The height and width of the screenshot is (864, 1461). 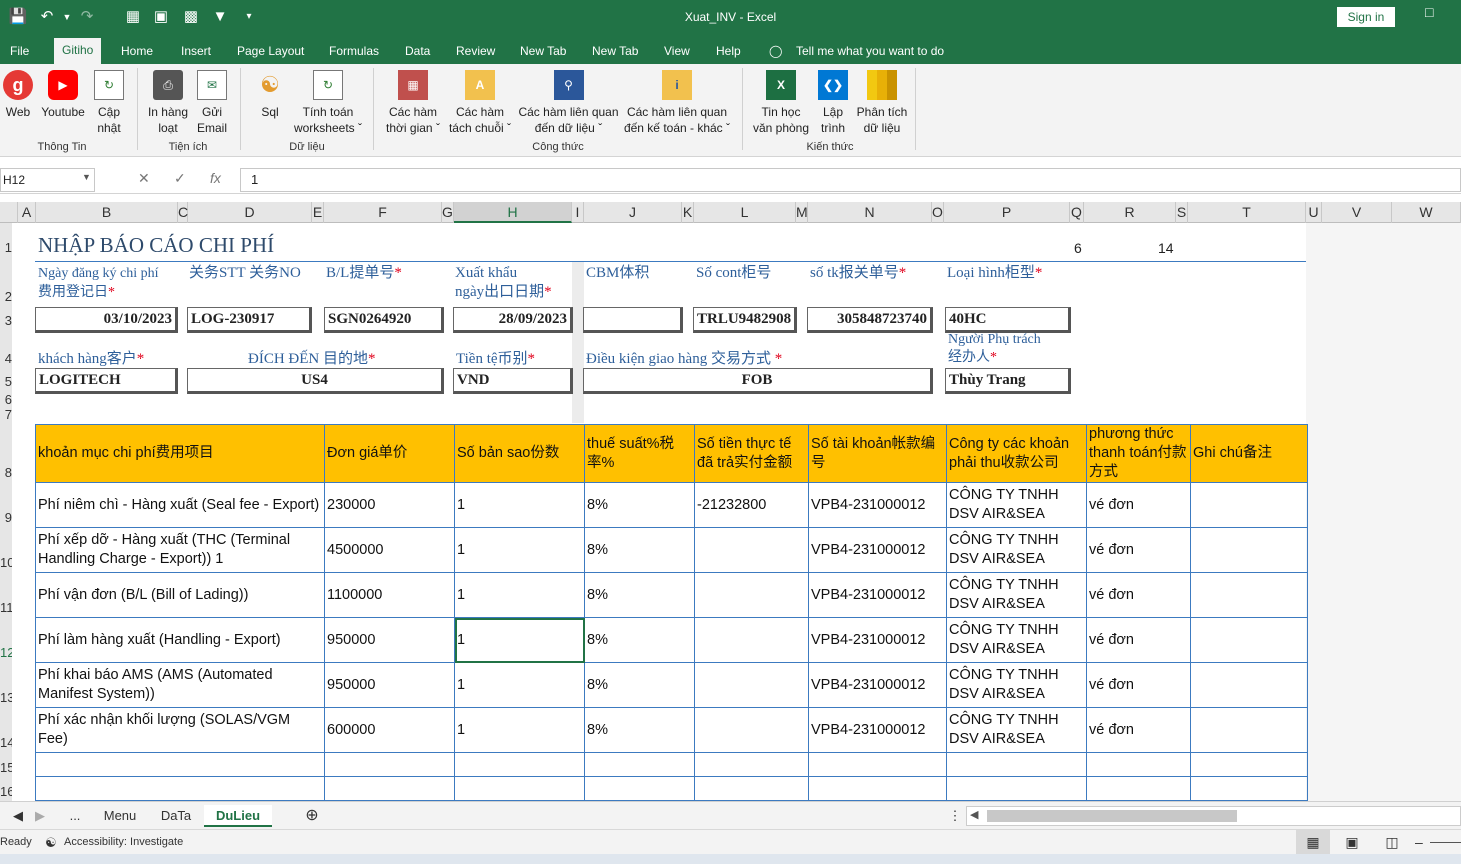 I want to click on header-so-tien: Số tiền thực tế đã trả实付金额, so click(x=751, y=453).